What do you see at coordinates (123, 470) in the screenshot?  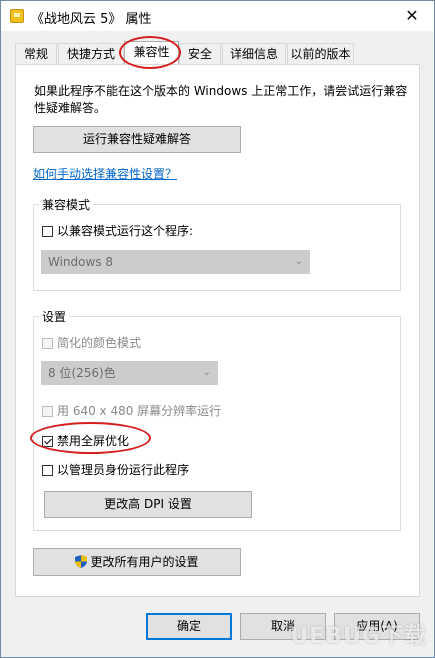 I see `run-as-admin-label: 以管理员身份运行此程序` at bounding box center [123, 470].